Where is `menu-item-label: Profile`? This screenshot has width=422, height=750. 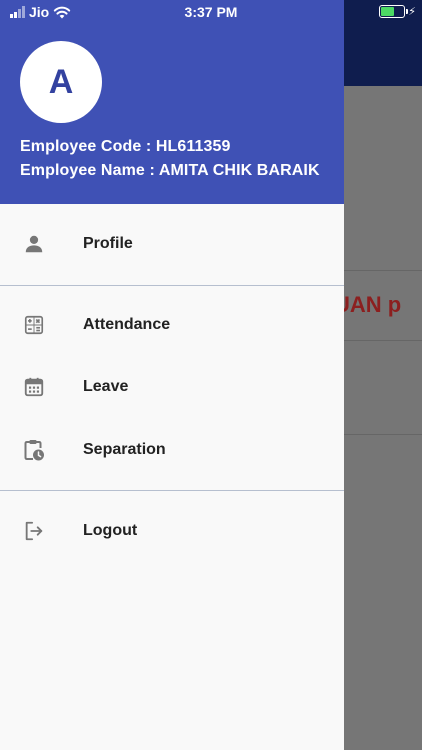
menu-item-label: Profile is located at coordinates (108, 243).